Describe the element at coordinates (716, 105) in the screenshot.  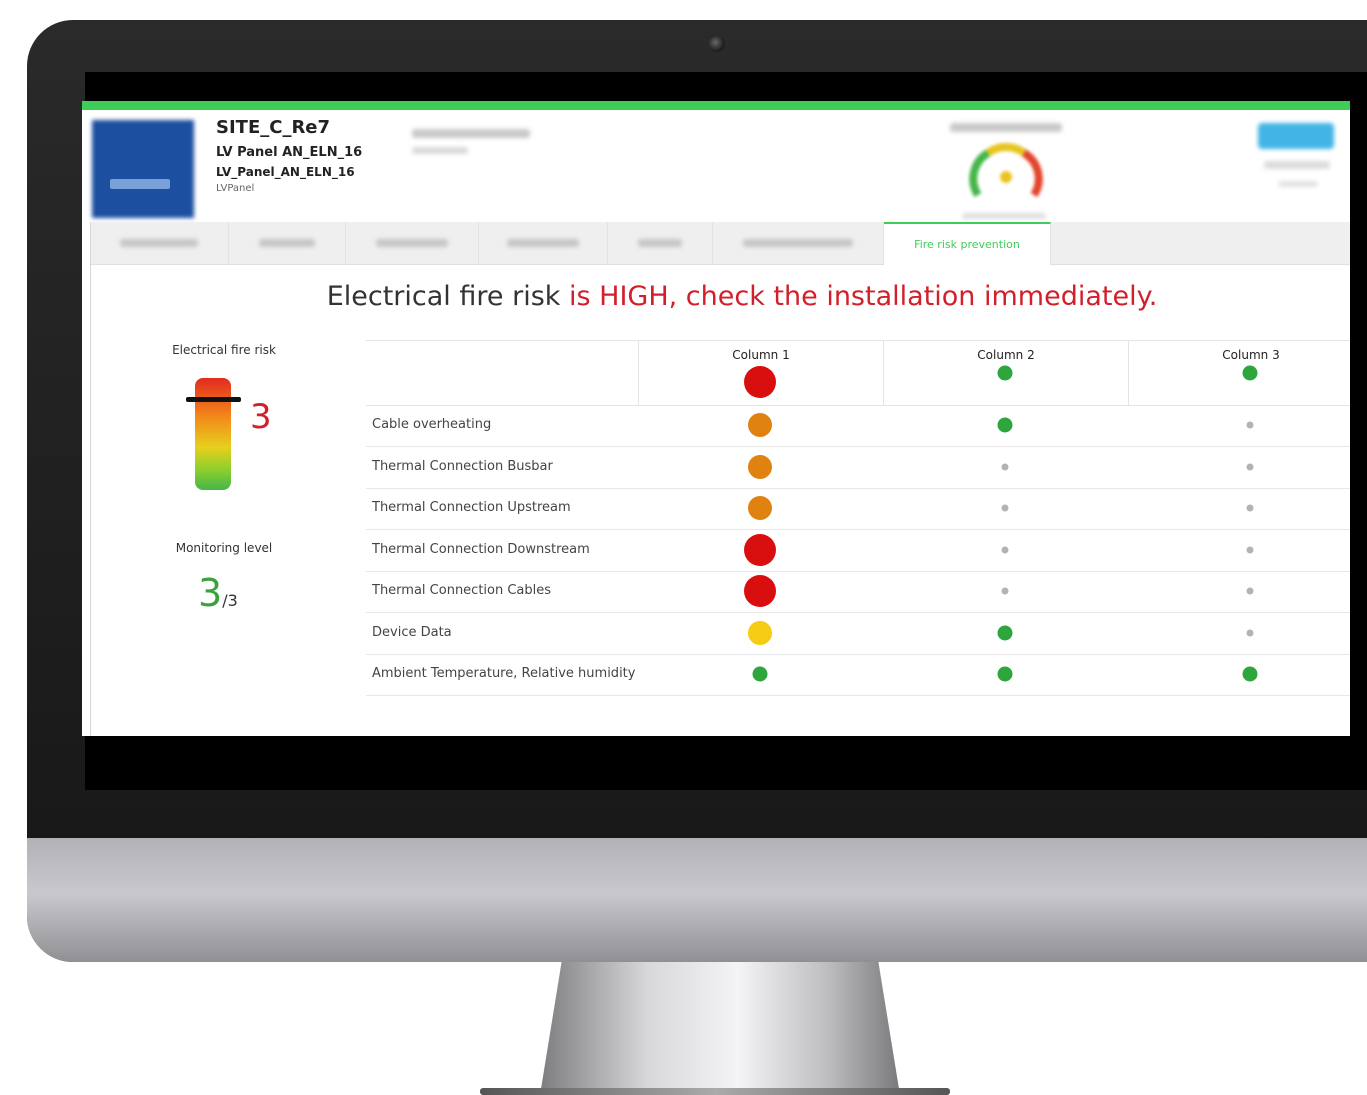
I see `top-accent-bar` at that location.